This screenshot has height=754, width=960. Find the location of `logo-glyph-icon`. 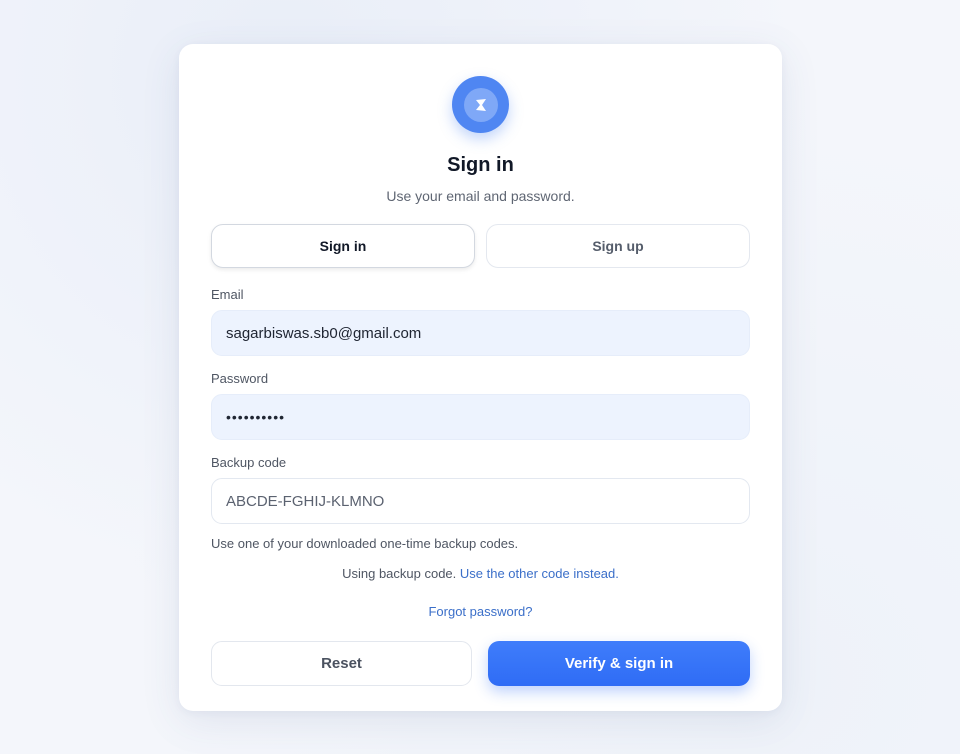

logo-glyph-icon is located at coordinates (480, 104).